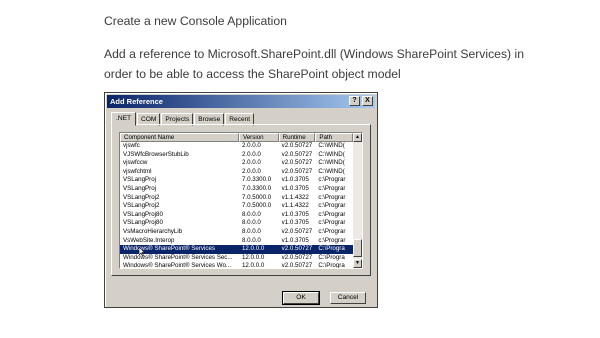 This screenshot has height=338, width=600. What do you see at coordinates (131, 145) in the screenshot?
I see `cell-component-name: vjswfc` at bounding box center [131, 145].